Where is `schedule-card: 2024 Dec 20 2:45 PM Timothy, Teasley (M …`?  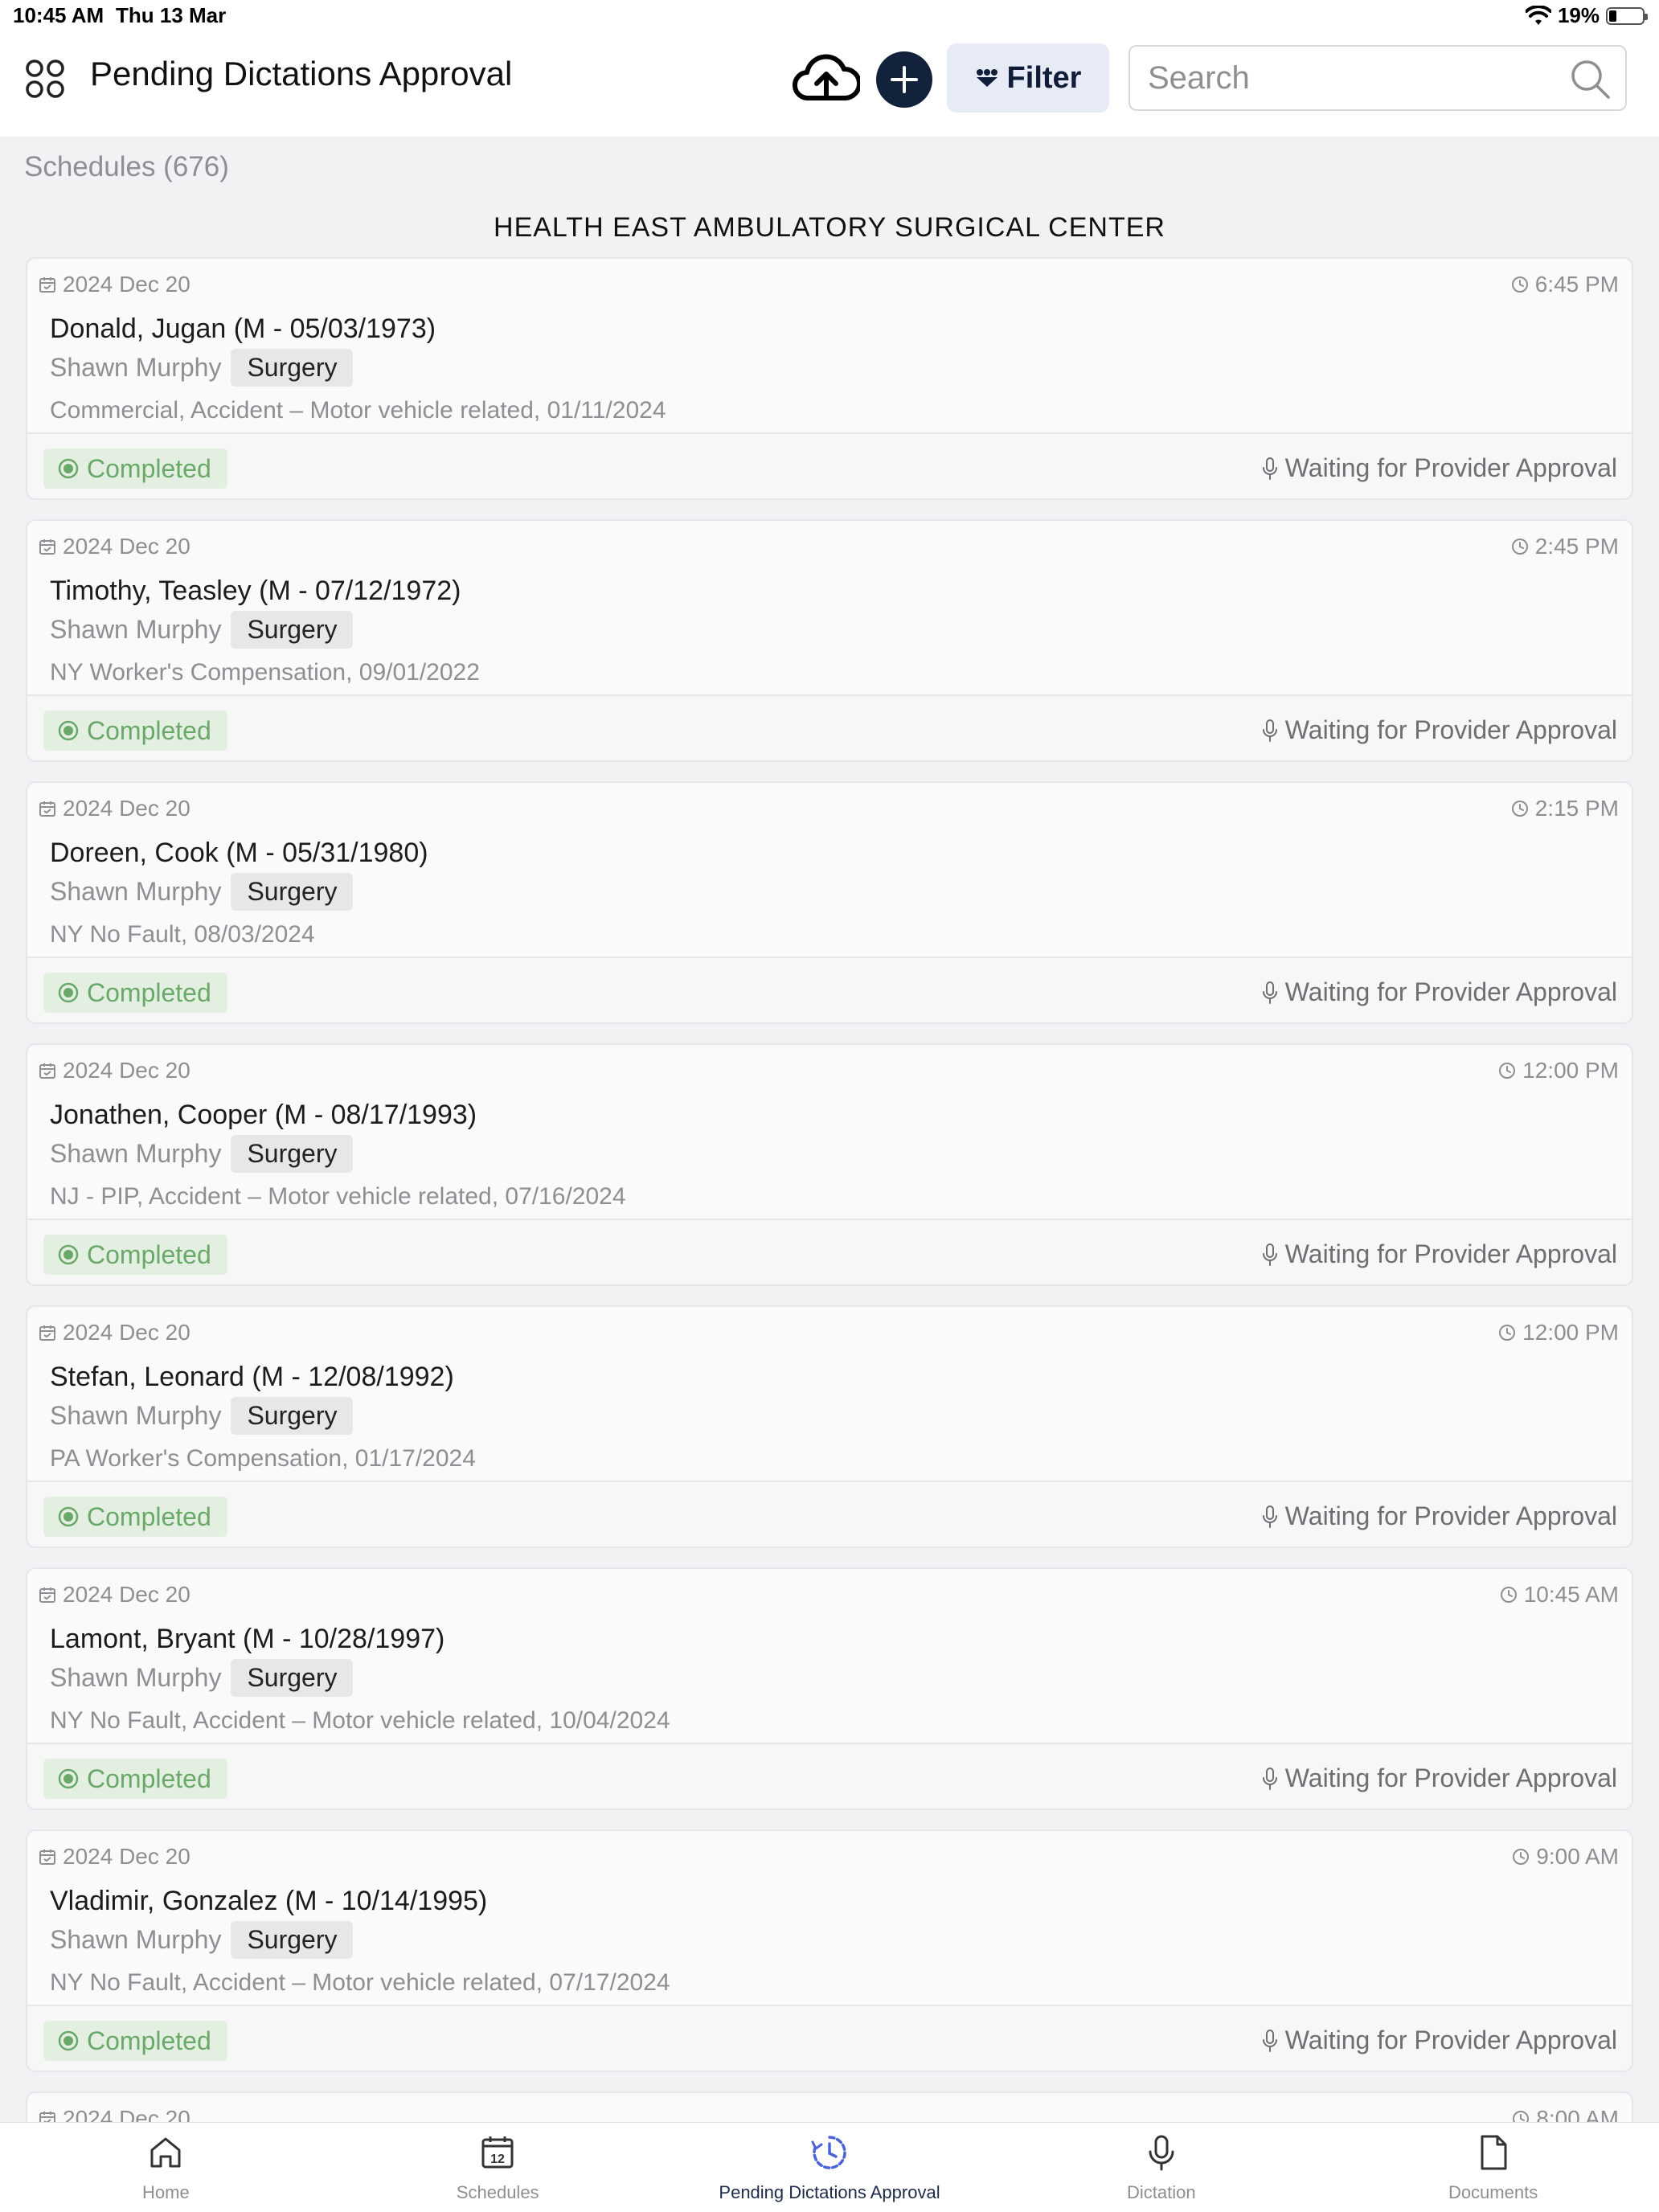 schedule-card: 2024 Dec 20 2:45 PM Timothy, Teasley (M … is located at coordinates (829, 640).